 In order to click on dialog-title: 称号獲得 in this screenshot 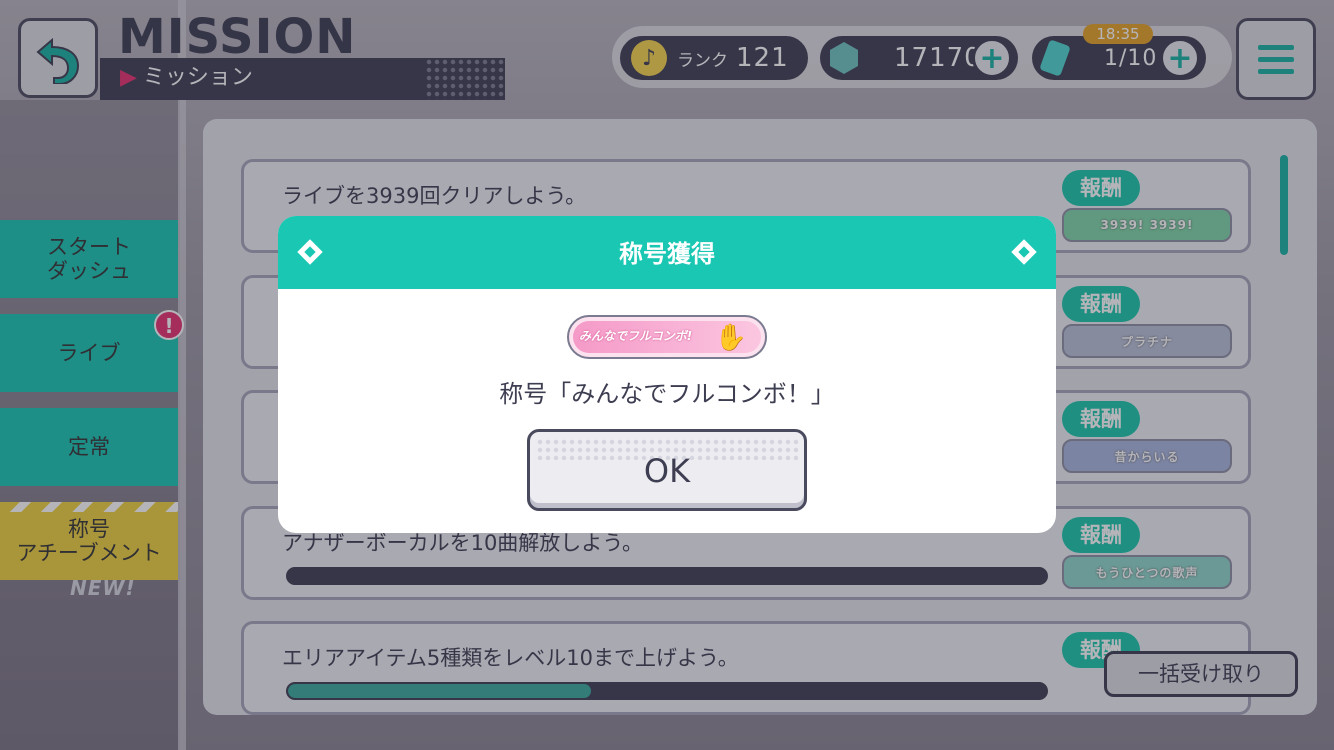, I will do `click(667, 254)`.